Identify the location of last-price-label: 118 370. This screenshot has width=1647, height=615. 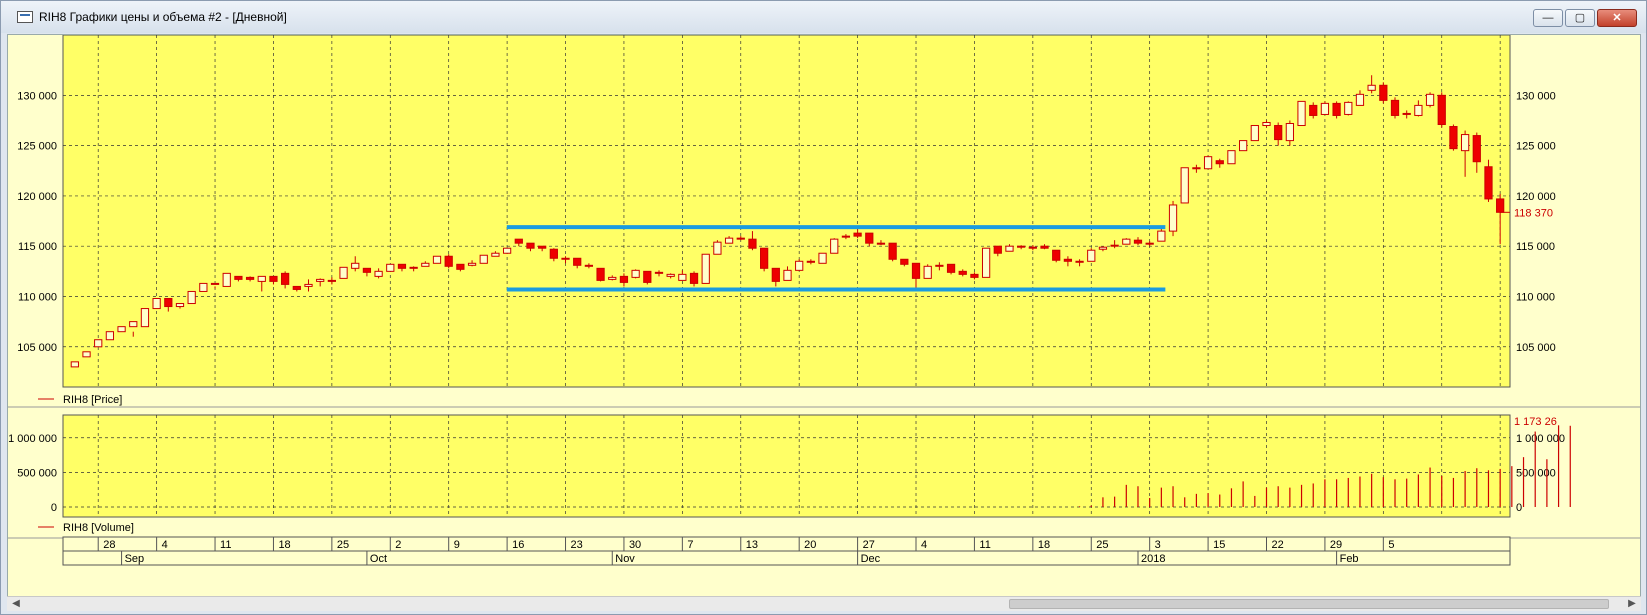
(1533, 213).